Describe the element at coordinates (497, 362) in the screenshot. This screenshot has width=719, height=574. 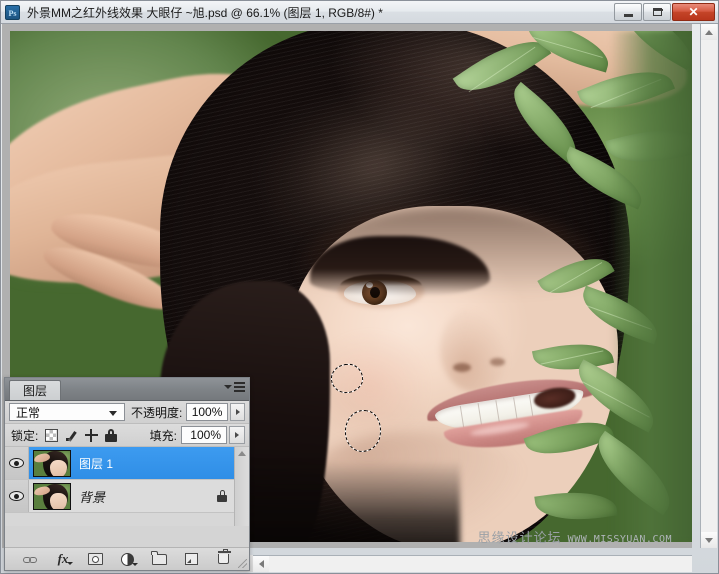
I see `nostril-right` at that location.